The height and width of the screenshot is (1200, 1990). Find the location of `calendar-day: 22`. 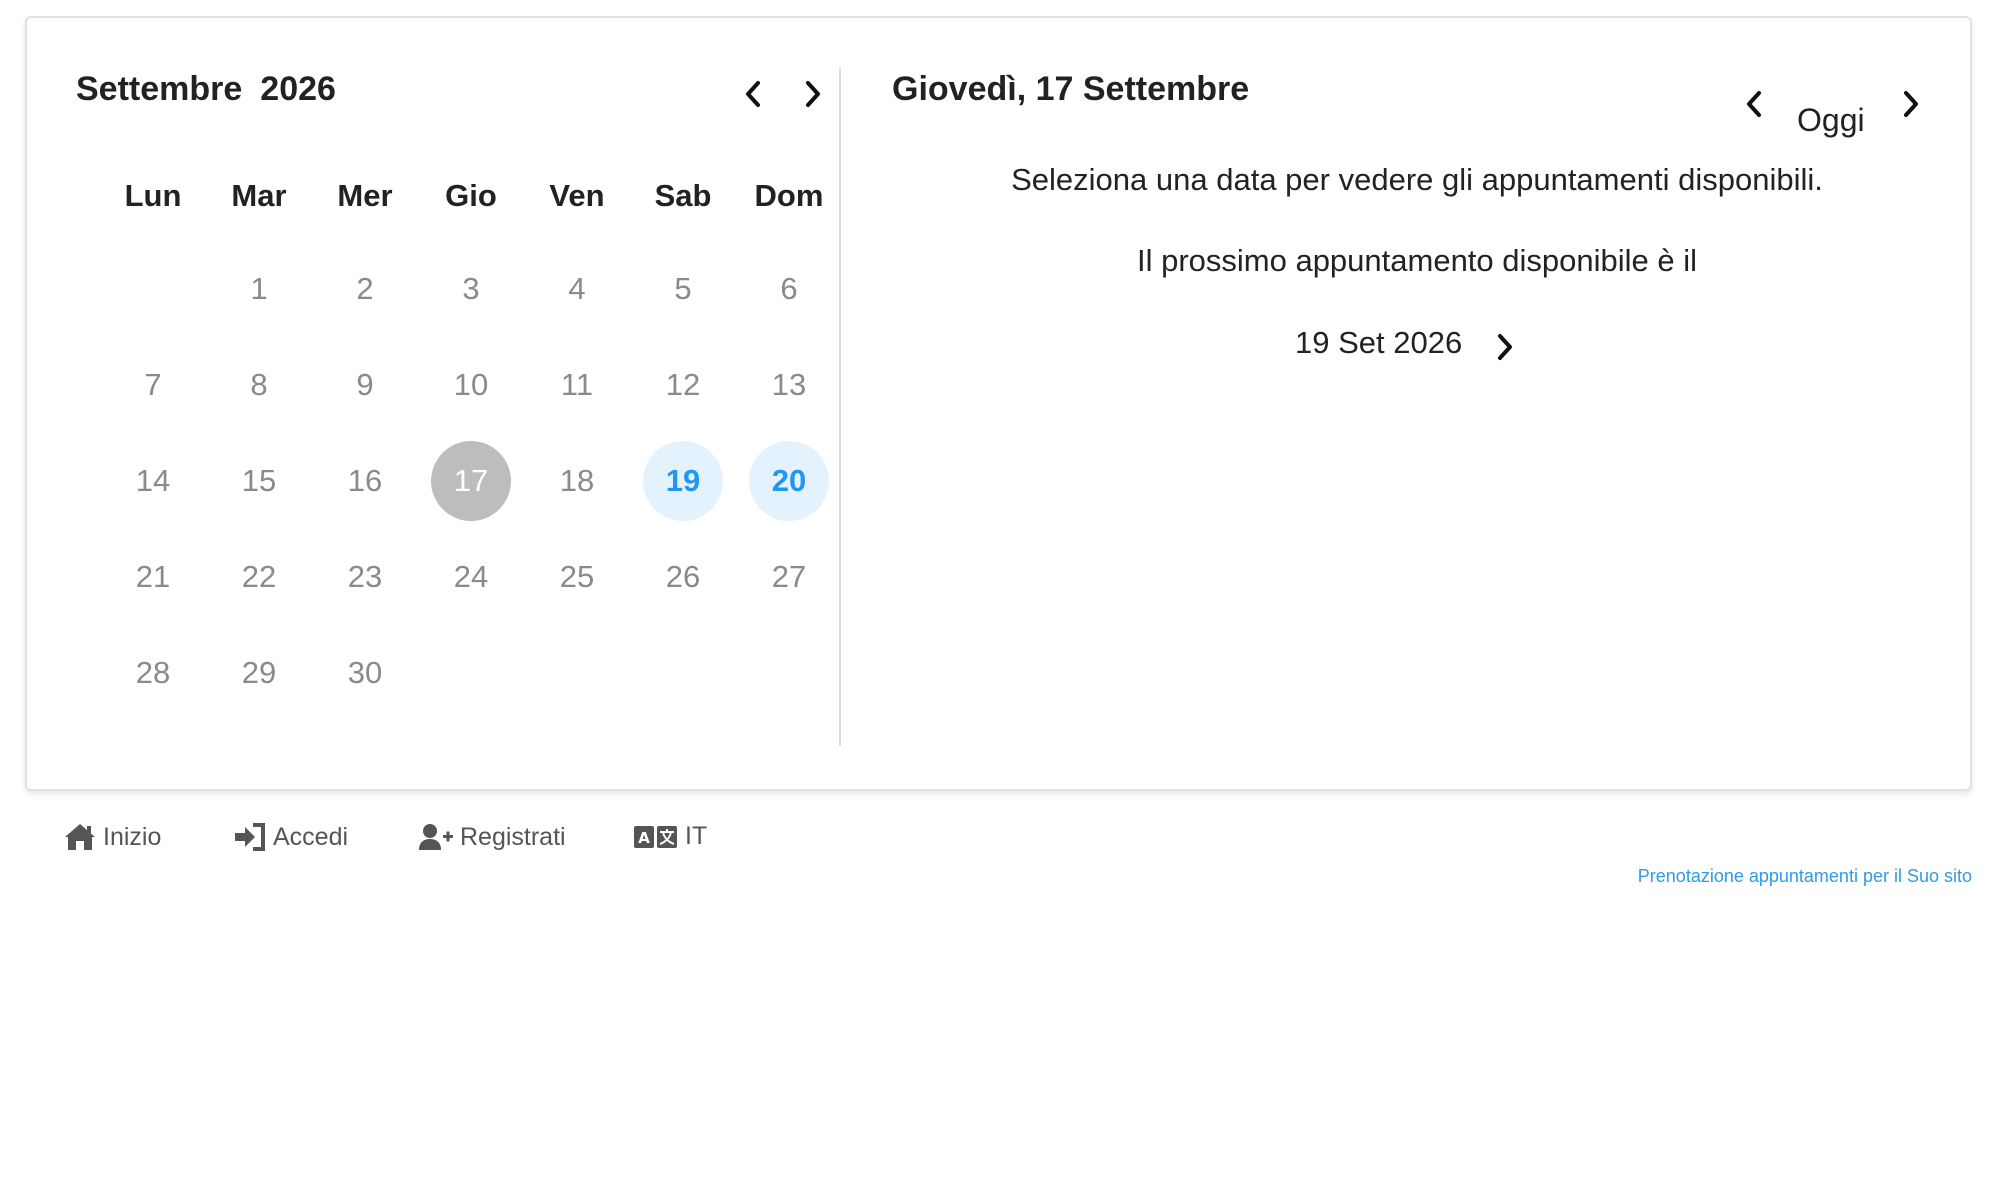

calendar-day: 22 is located at coordinates (259, 577).